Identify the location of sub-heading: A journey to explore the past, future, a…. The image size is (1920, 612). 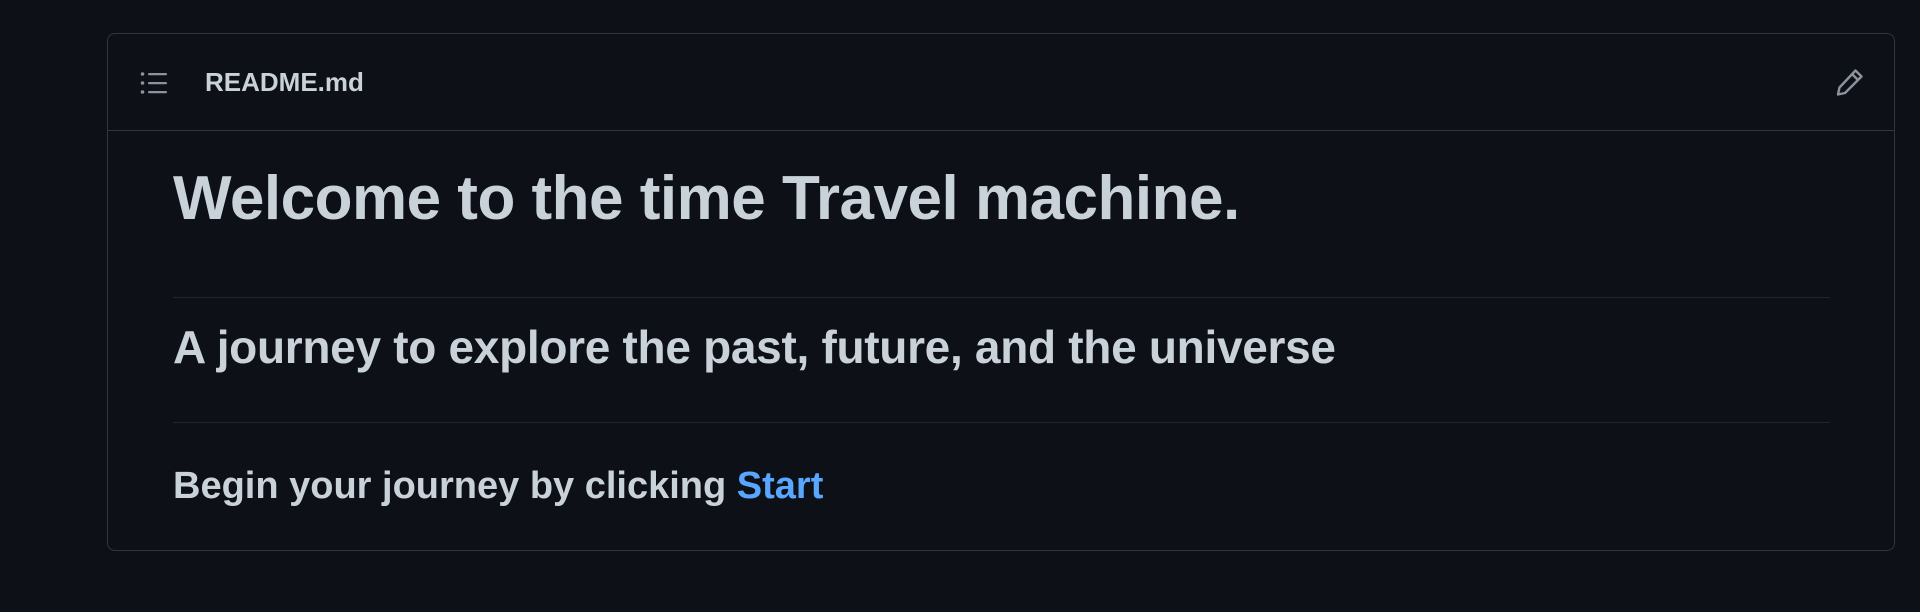
(754, 347).